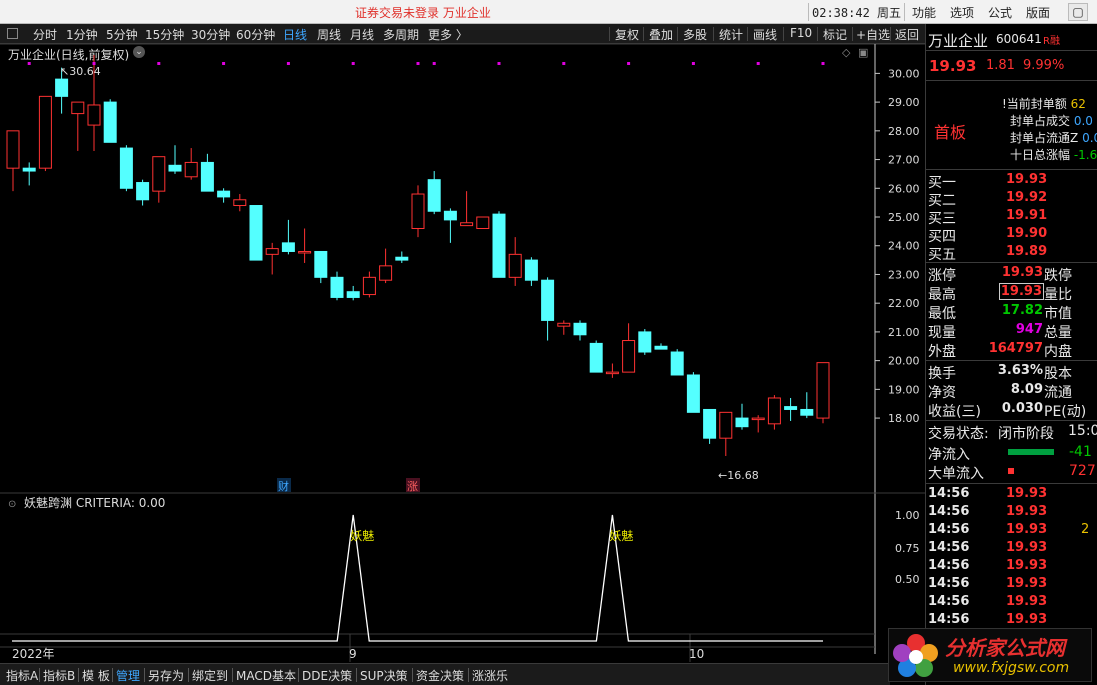  Describe the element at coordinates (128, 675) in the screenshot. I see `formula-tab: 管理` at that location.